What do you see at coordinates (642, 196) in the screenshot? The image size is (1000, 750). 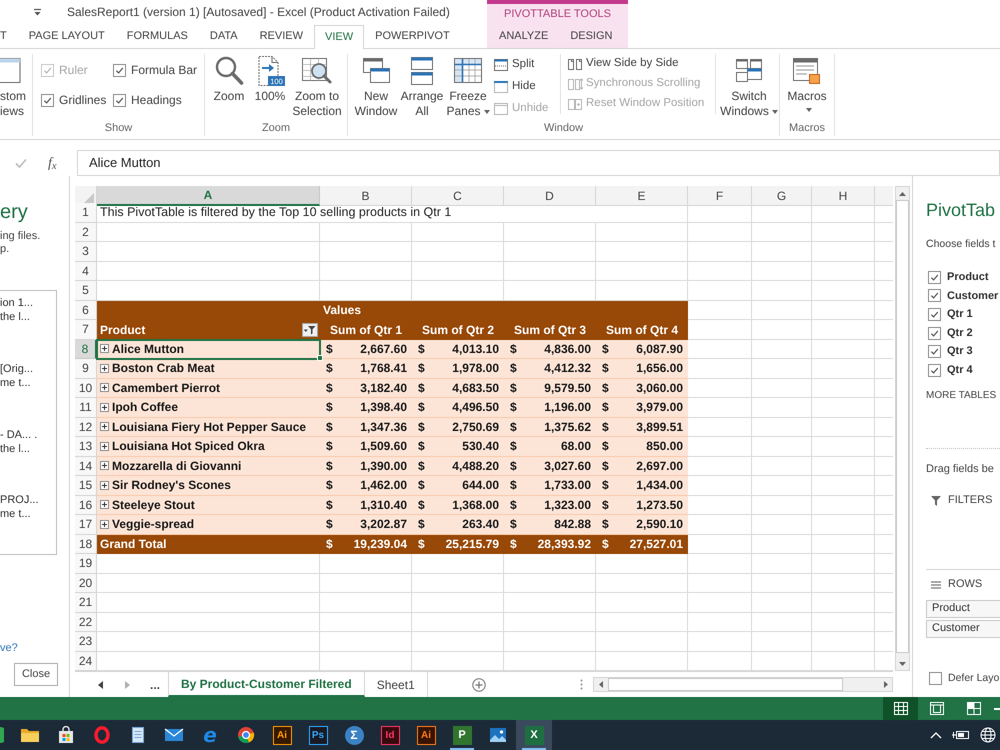 I see `column-header: E` at bounding box center [642, 196].